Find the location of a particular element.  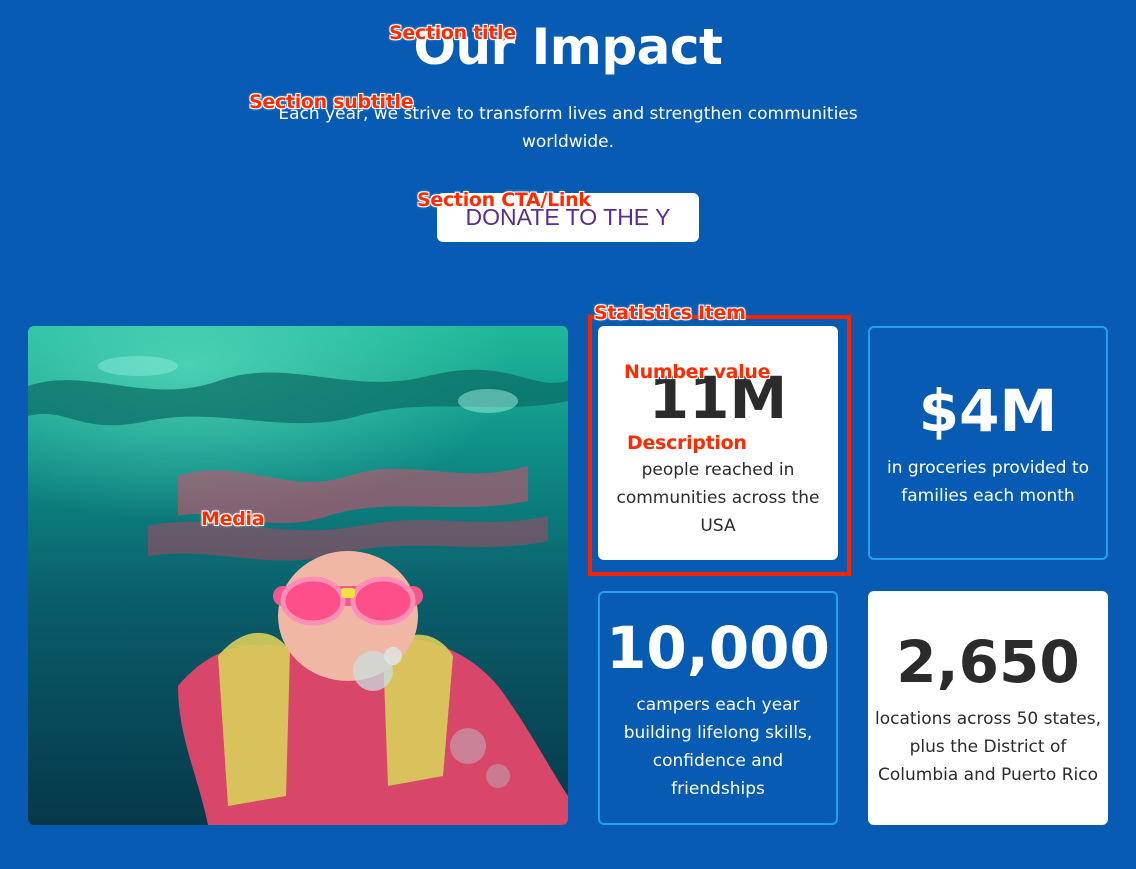

annotation-number-value: Number value is located at coordinates (697, 372).